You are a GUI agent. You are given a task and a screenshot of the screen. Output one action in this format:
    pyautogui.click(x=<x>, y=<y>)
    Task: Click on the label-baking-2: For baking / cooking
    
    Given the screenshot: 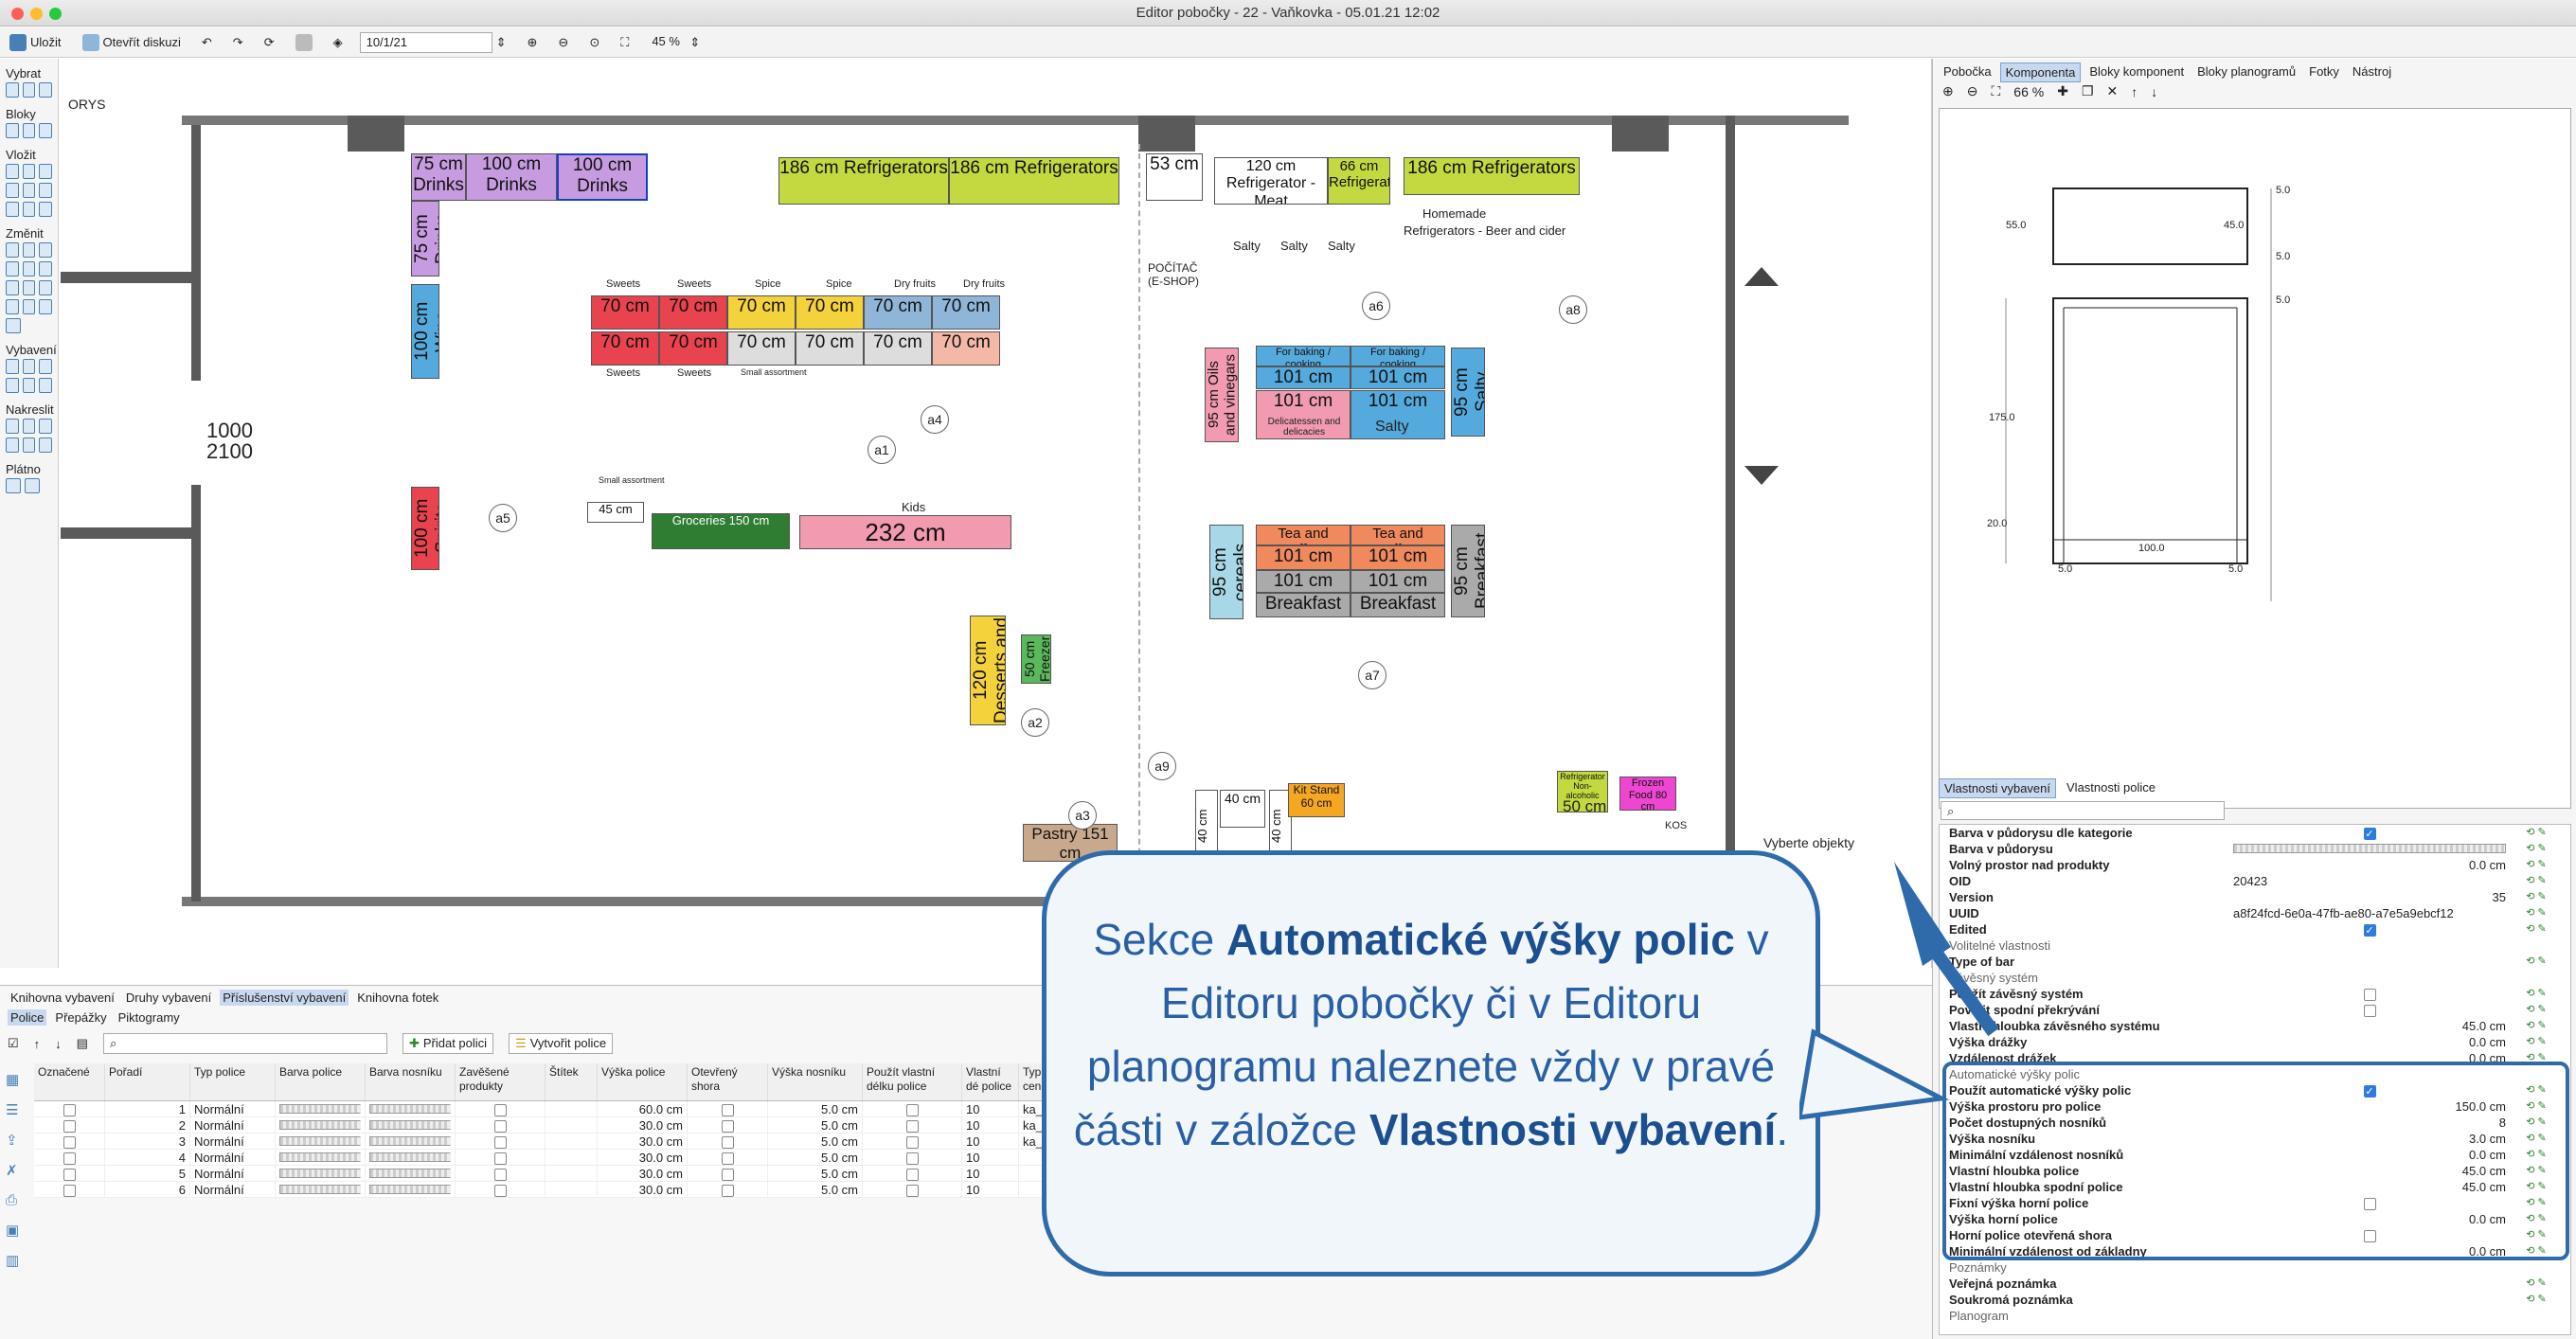 What is the action you would take?
    pyautogui.click(x=1398, y=356)
    